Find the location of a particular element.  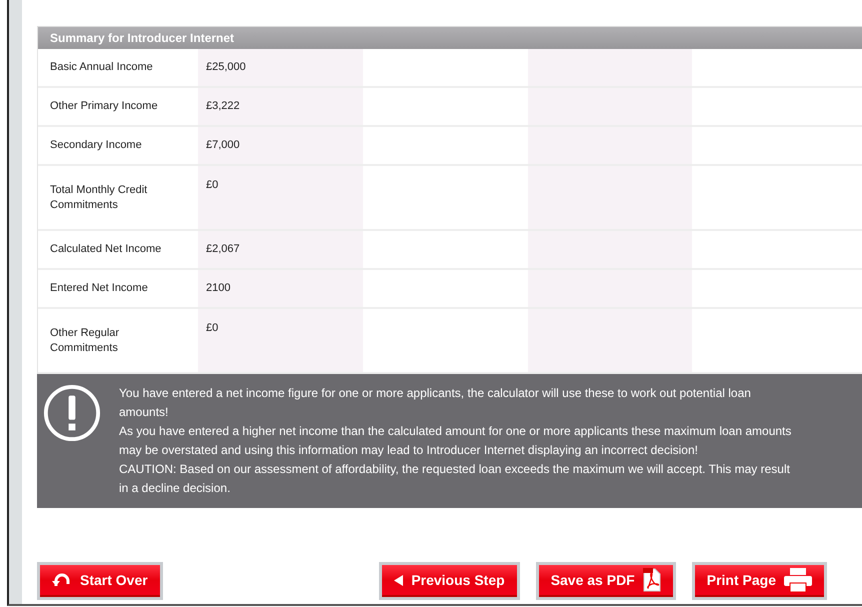

row-label: Calculated Net Income is located at coordinates (105, 249).